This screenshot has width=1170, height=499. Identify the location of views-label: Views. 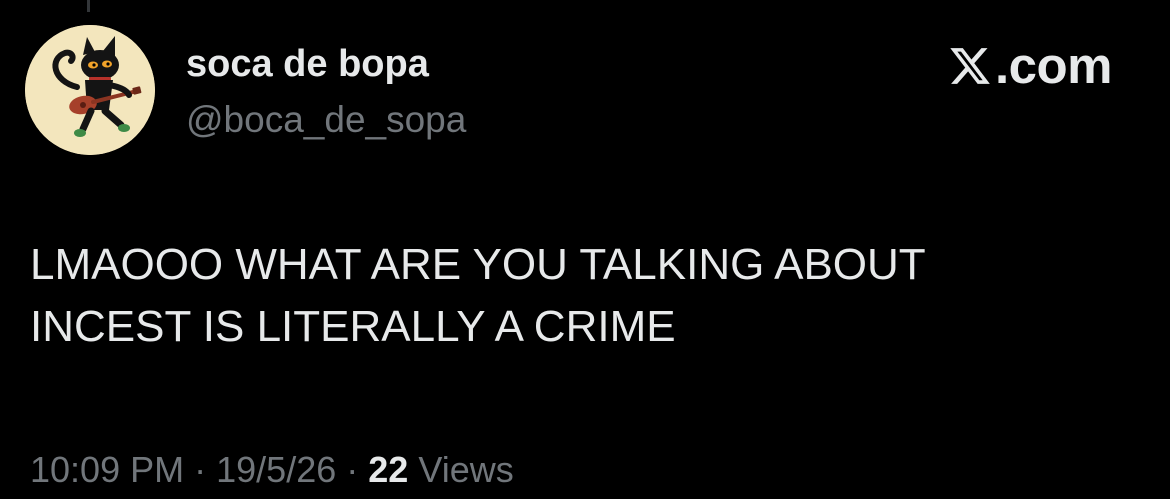
(465, 469).